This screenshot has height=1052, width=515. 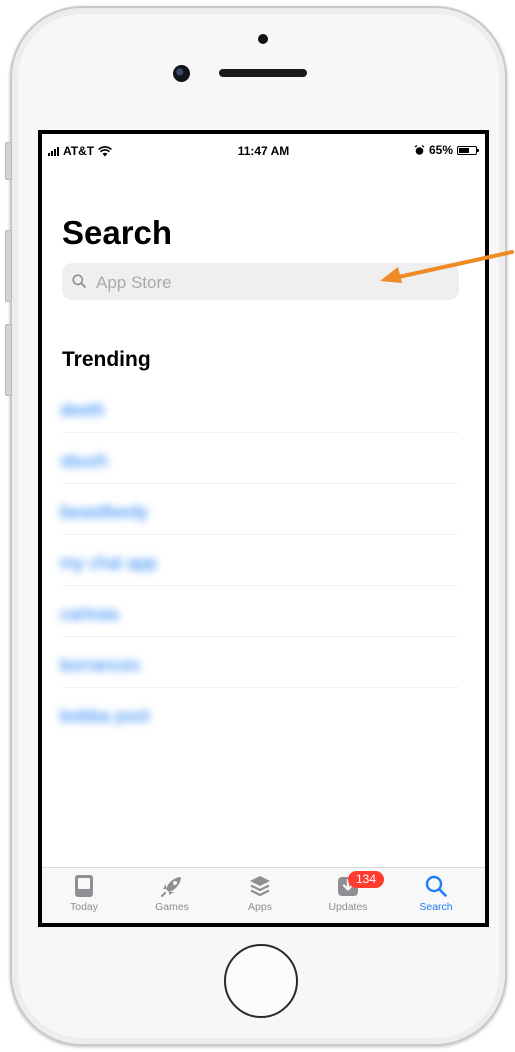 I want to click on home-button, so click(x=261, y=981).